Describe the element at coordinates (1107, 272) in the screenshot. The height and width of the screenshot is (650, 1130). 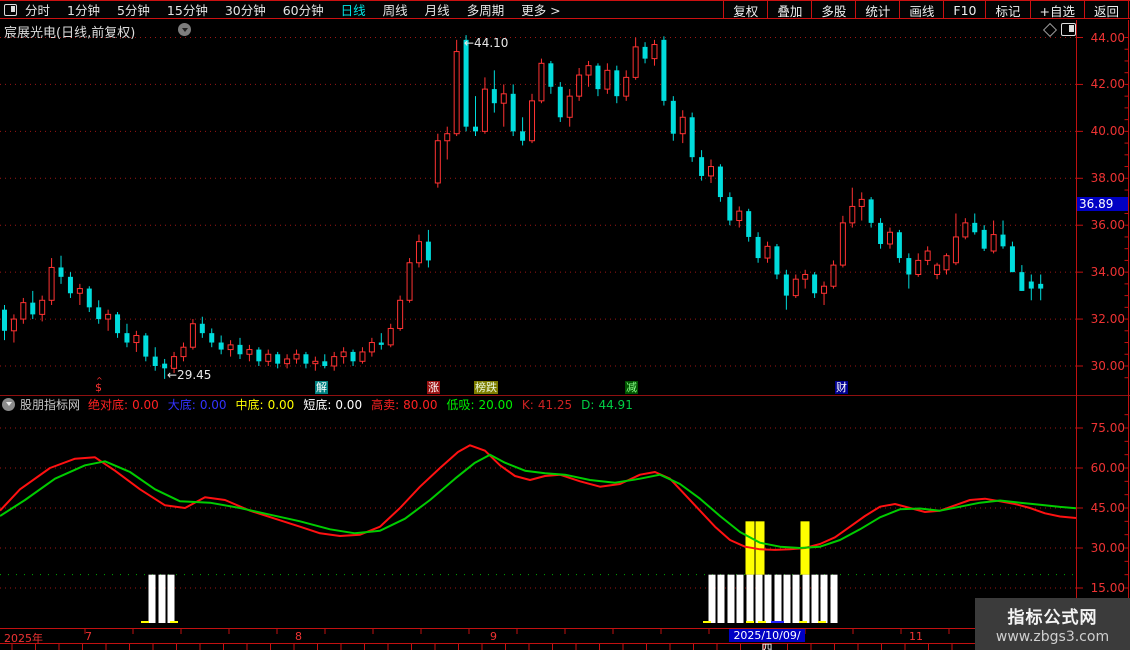
I see `price-tick-label: 34.00` at that location.